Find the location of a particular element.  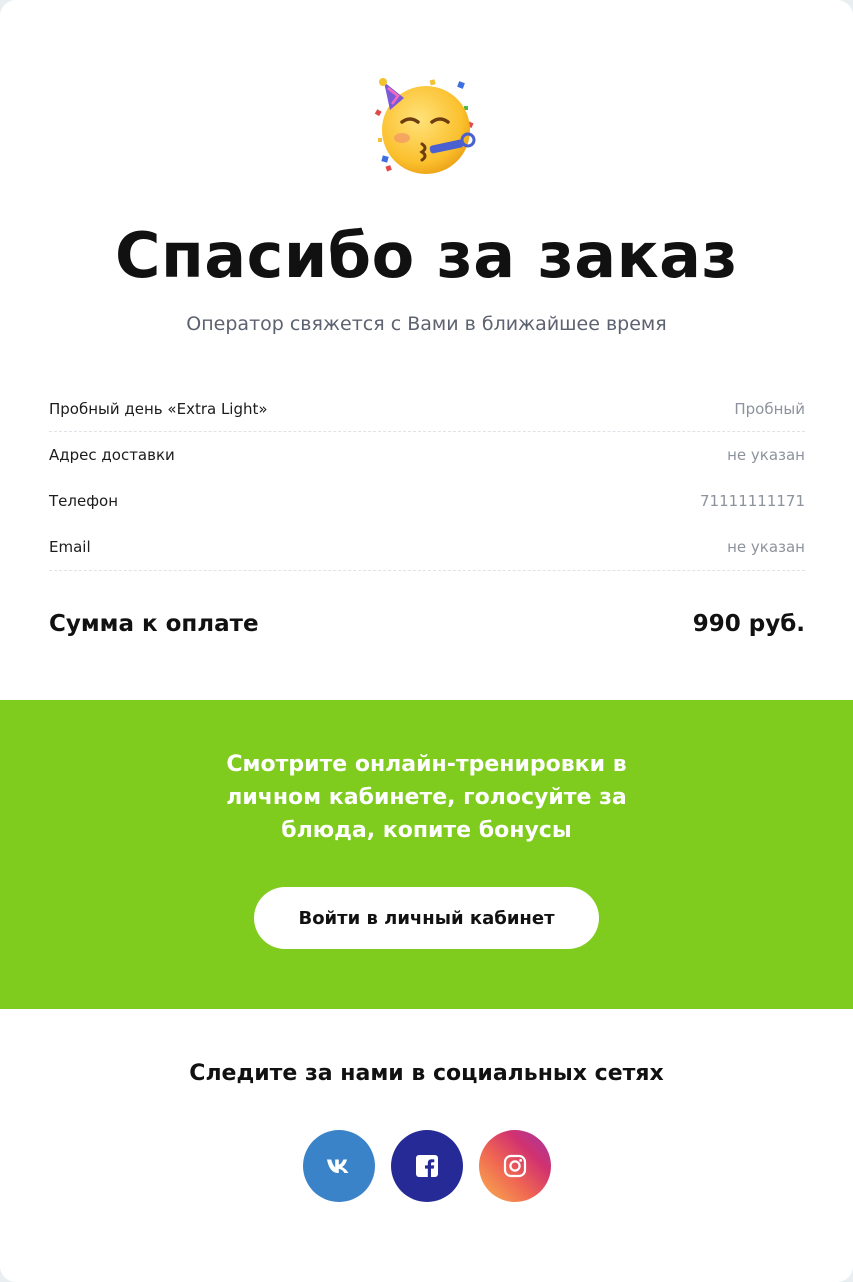

order-row-product: Пробный день «Extra Light» Пробный is located at coordinates (427, 409).